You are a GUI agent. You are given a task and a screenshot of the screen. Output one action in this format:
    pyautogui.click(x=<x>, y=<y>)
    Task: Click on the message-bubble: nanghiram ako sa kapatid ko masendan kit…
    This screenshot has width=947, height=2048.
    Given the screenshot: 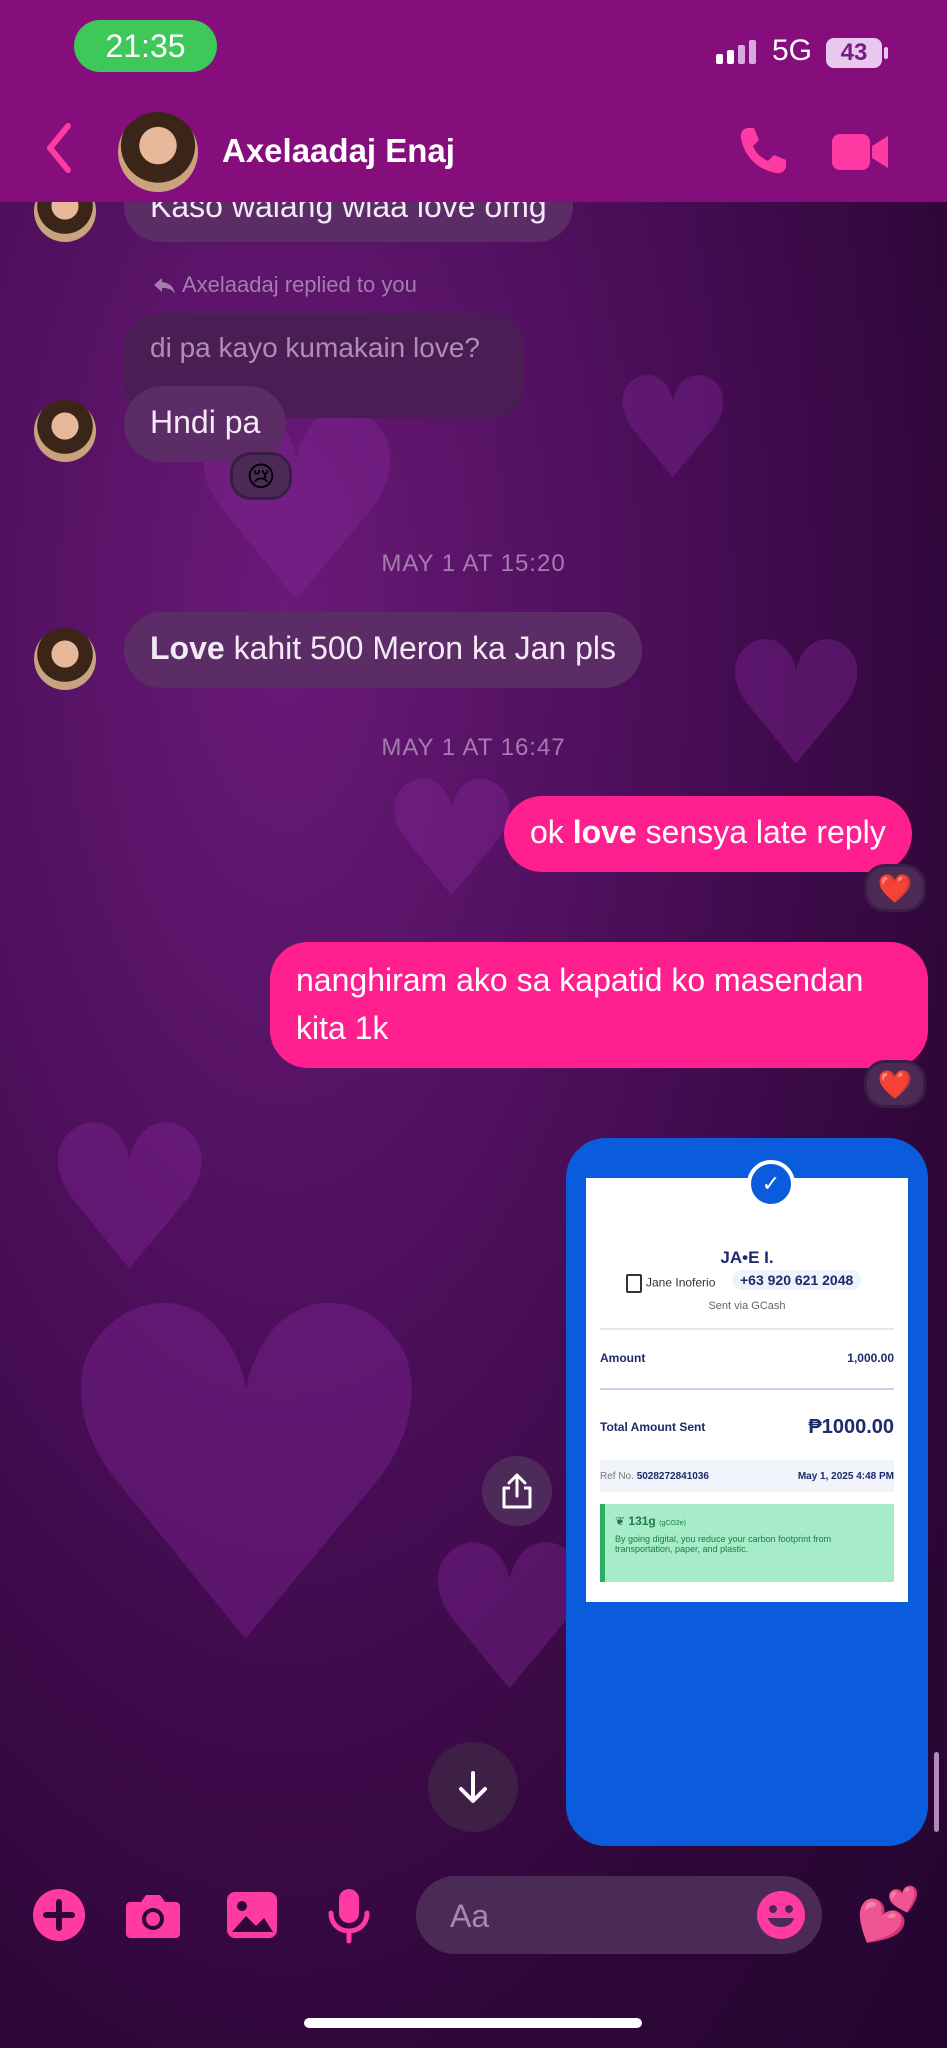 What is the action you would take?
    pyautogui.click(x=599, y=1005)
    